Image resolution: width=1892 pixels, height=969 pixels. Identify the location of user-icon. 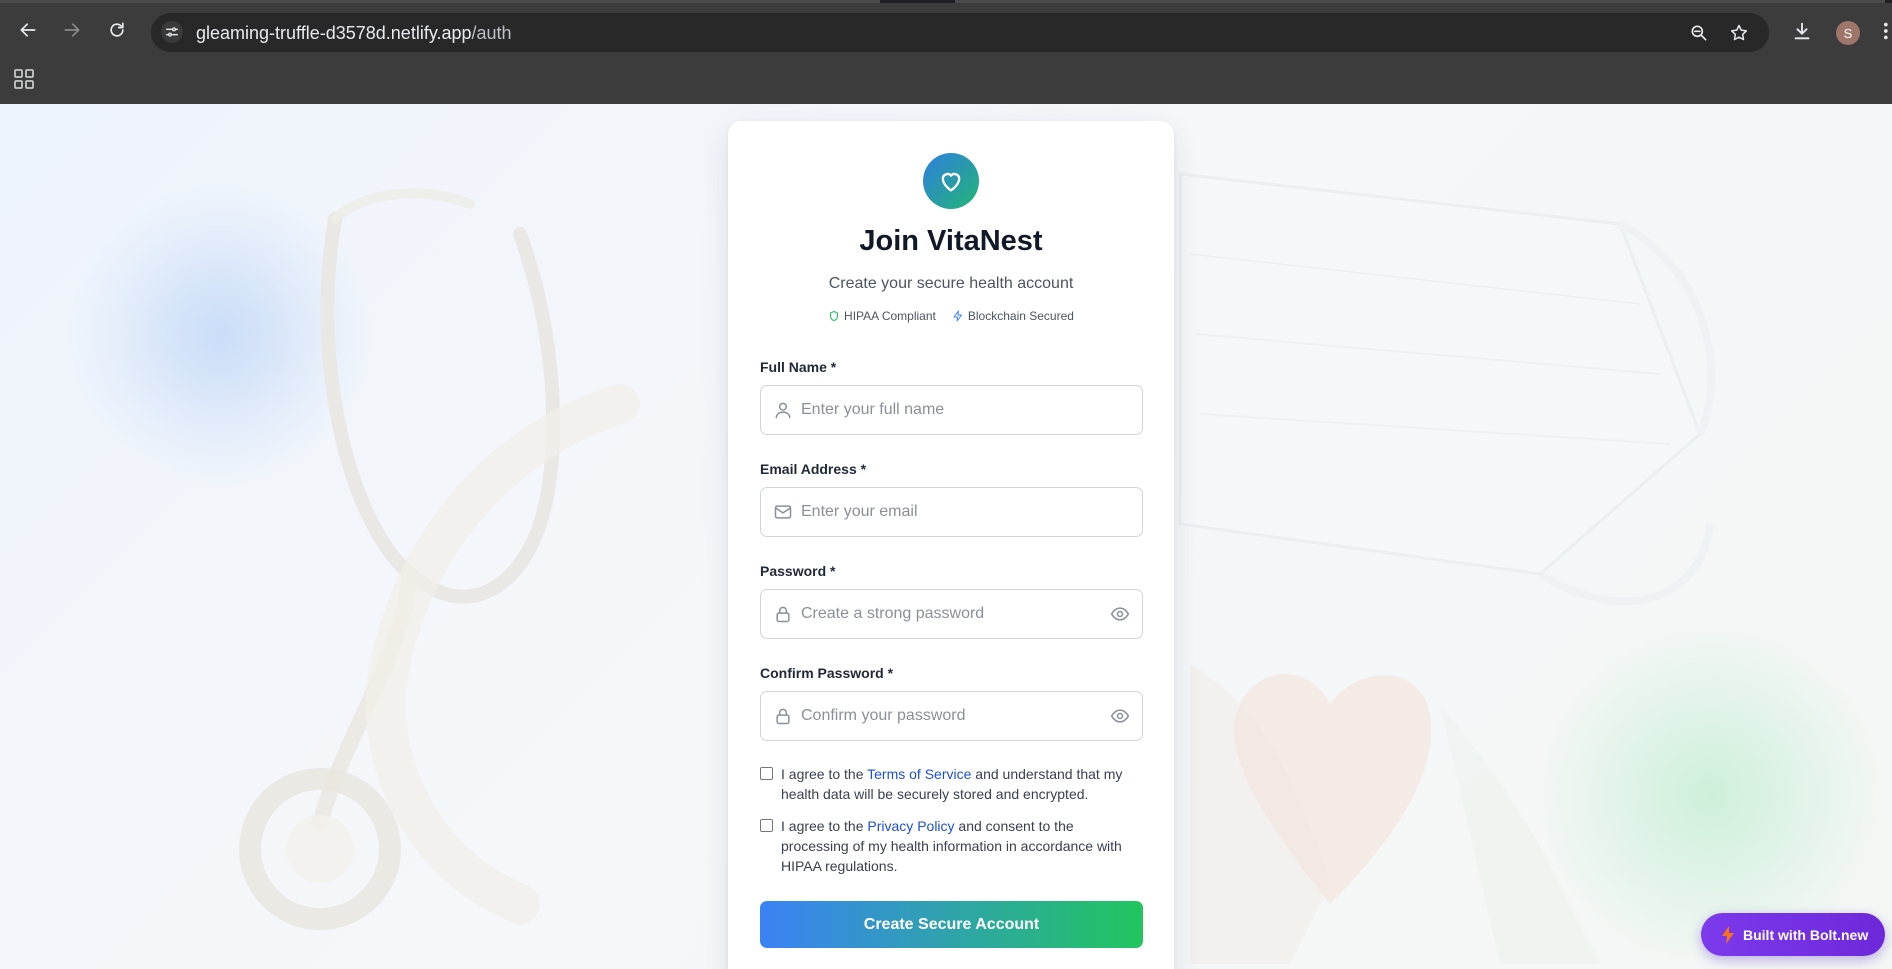
(783, 410).